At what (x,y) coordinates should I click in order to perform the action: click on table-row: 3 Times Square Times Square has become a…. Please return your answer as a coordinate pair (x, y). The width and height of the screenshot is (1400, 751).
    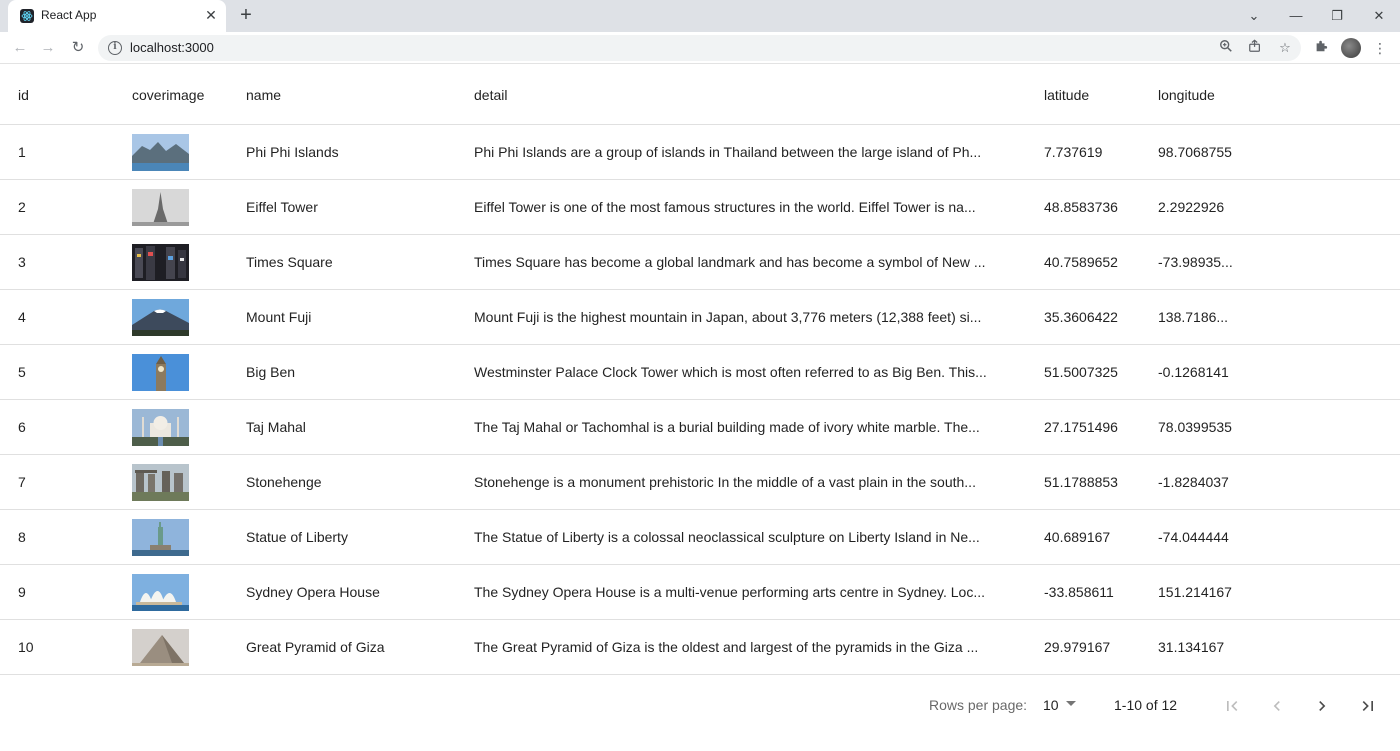
    Looking at the image, I should click on (700, 262).